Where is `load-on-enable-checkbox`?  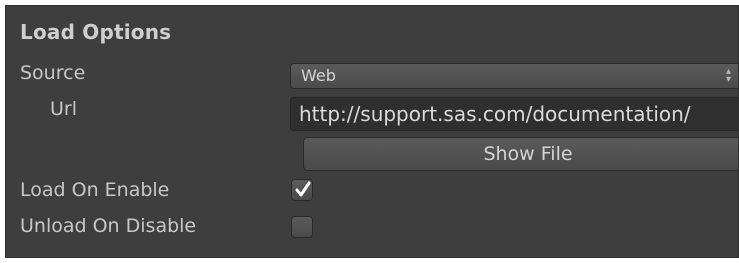
load-on-enable-checkbox is located at coordinates (302, 190).